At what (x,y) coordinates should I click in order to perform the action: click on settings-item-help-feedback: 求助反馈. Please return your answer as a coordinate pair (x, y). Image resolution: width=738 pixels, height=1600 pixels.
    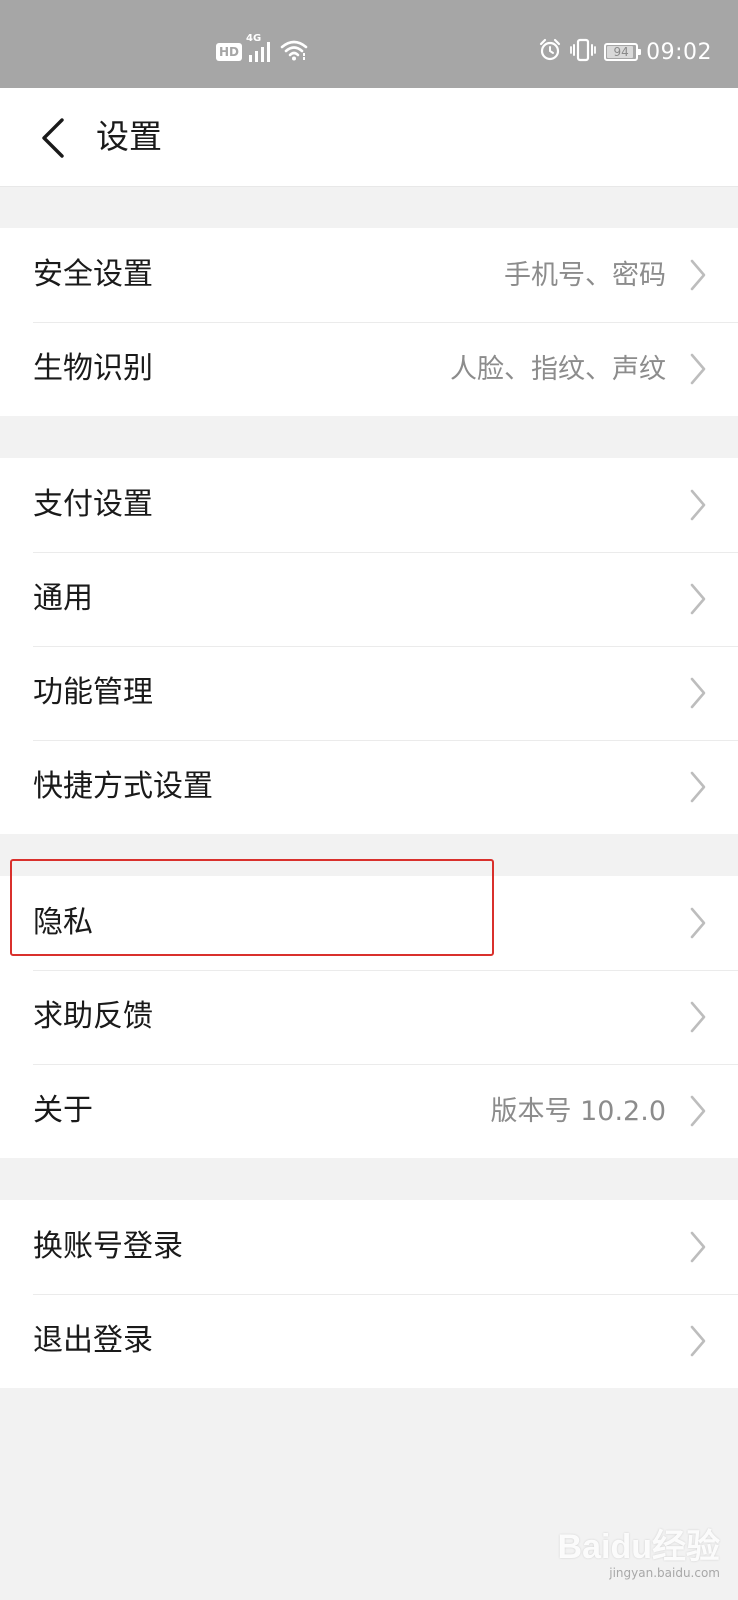
    Looking at the image, I should click on (369, 1017).